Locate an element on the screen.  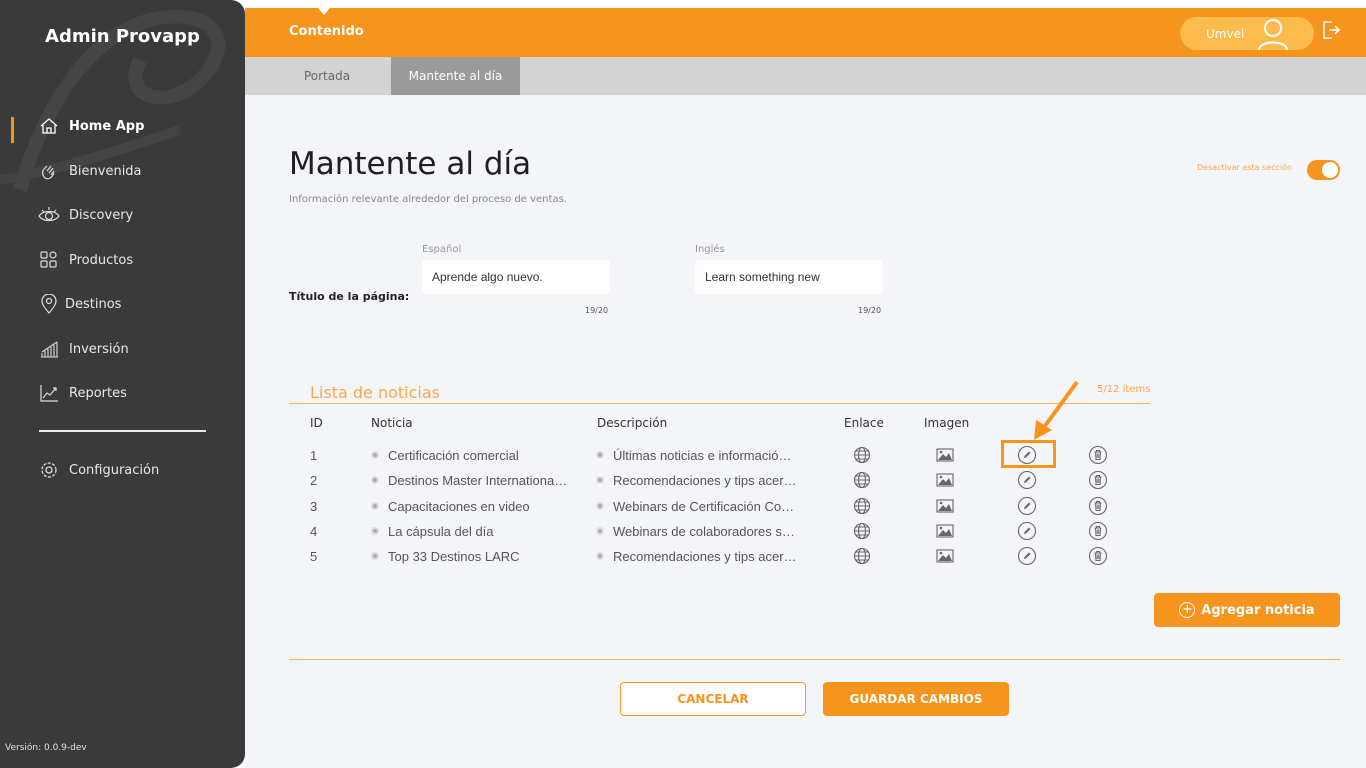
sidebar-item-label: Bienvenida is located at coordinates (105, 171).